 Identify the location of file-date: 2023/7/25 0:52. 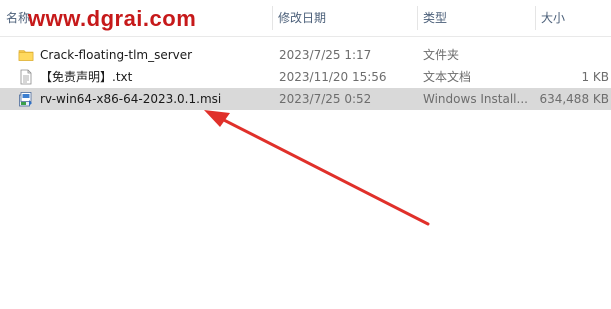
(325, 99).